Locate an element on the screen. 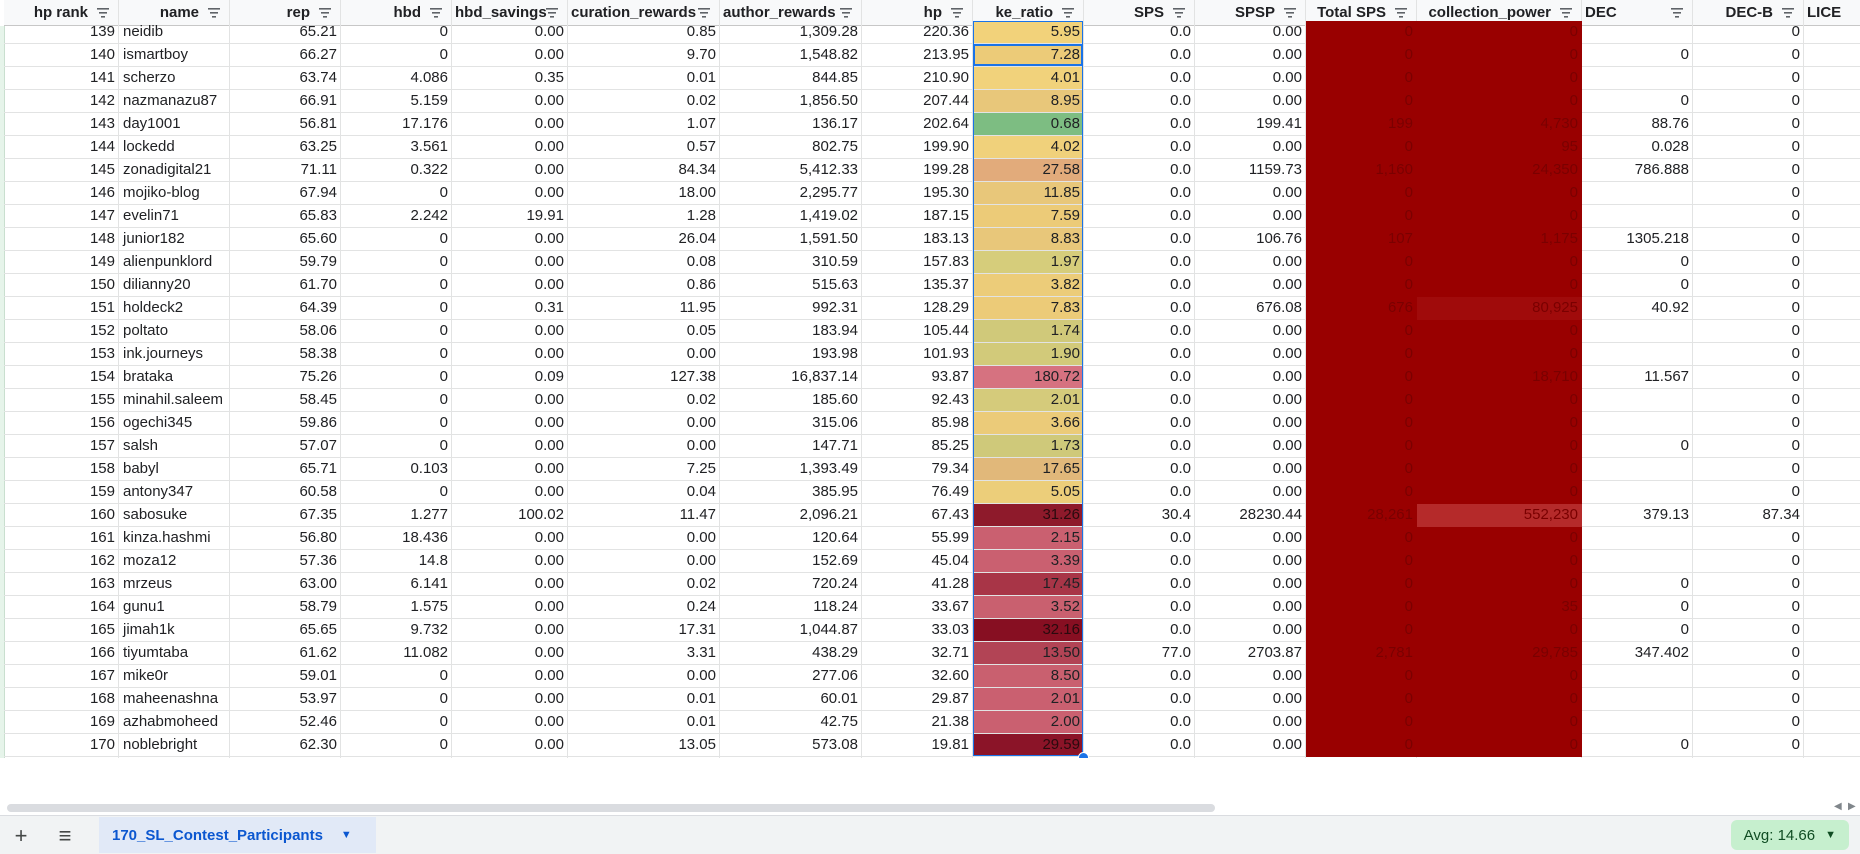 The width and height of the screenshot is (1860, 854). cell-rep: 59.01 is located at coordinates (285, 676).